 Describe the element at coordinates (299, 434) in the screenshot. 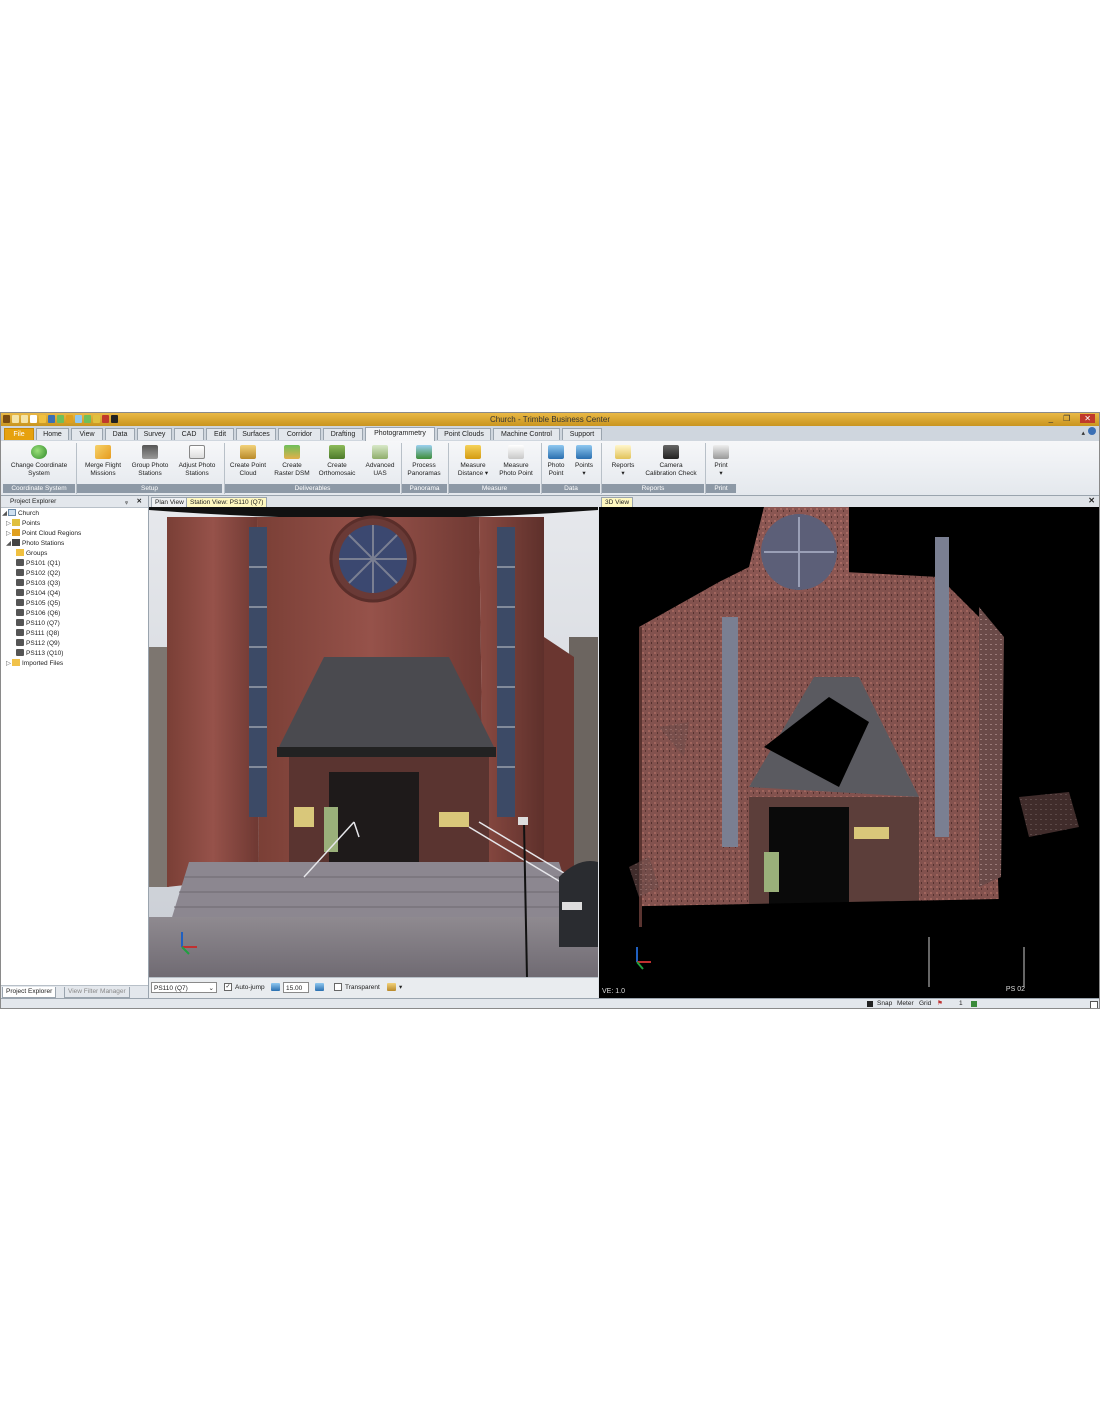

I see `tab-corridor: Corridor` at that location.